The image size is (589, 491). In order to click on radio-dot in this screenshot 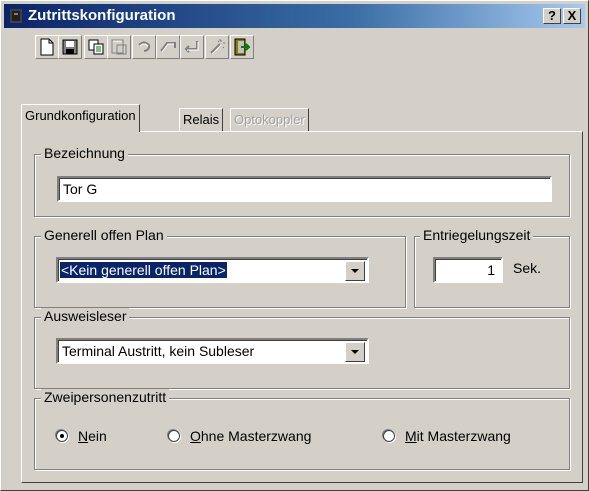, I will do `click(62, 436)`.